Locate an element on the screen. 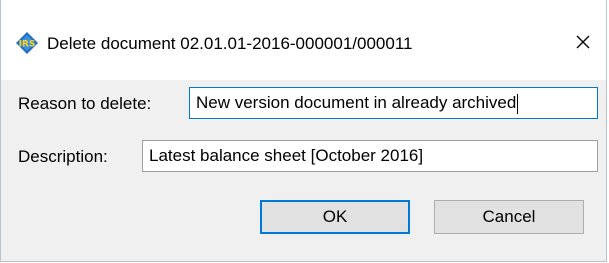 The width and height of the screenshot is (609, 263). ok-button: OK is located at coordinates (335, 217).